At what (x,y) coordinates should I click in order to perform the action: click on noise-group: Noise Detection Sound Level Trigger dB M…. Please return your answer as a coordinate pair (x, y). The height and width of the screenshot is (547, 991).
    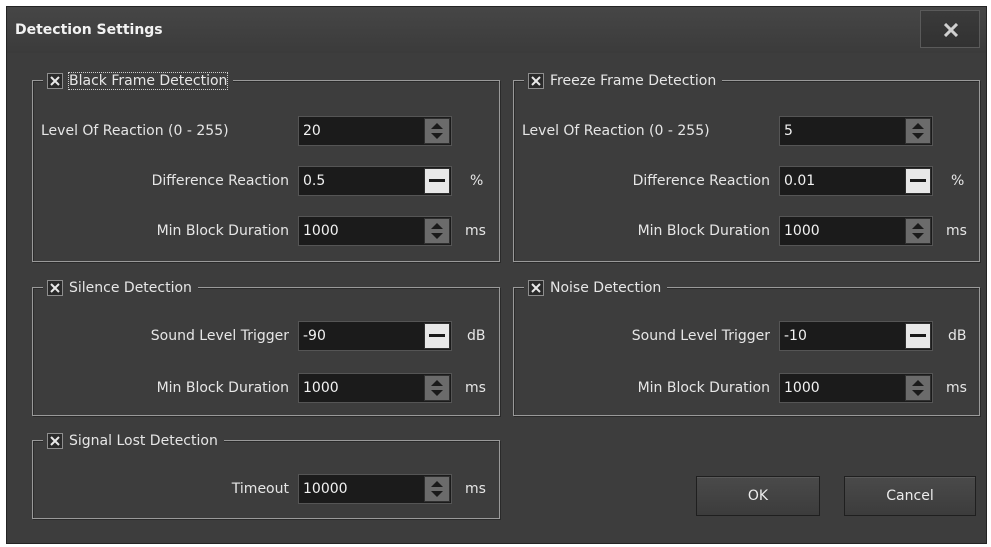
    Looking at the image, I should click on (746, 347).